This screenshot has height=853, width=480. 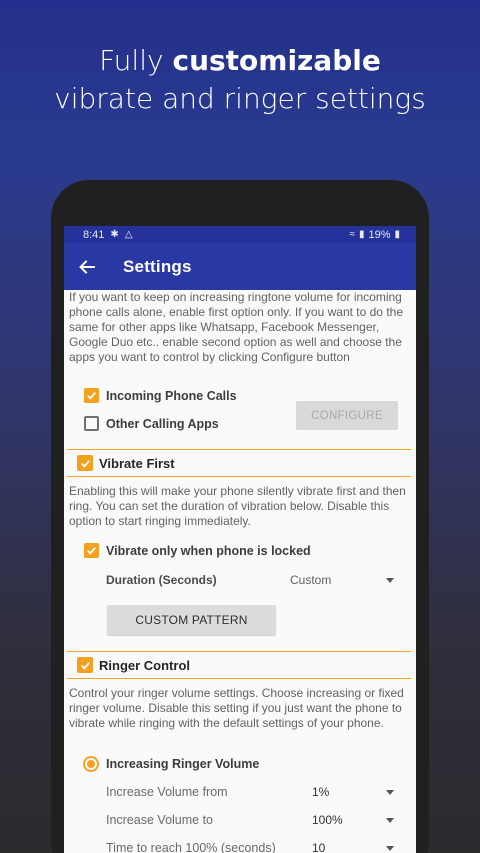 I want to click on status-bar: 8:41 ✱ △ ≈ ▮ 19% ▮, so click(x=240, y=234).